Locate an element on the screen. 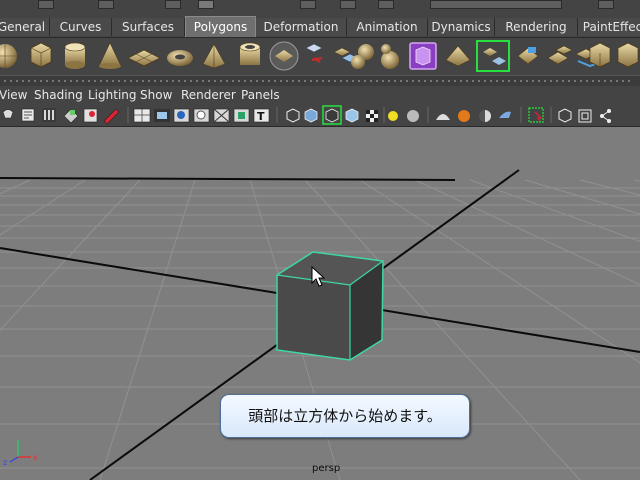 The height and width of the screenshot is (480, 640). extrude-icon is located at coordinates (628, 55).